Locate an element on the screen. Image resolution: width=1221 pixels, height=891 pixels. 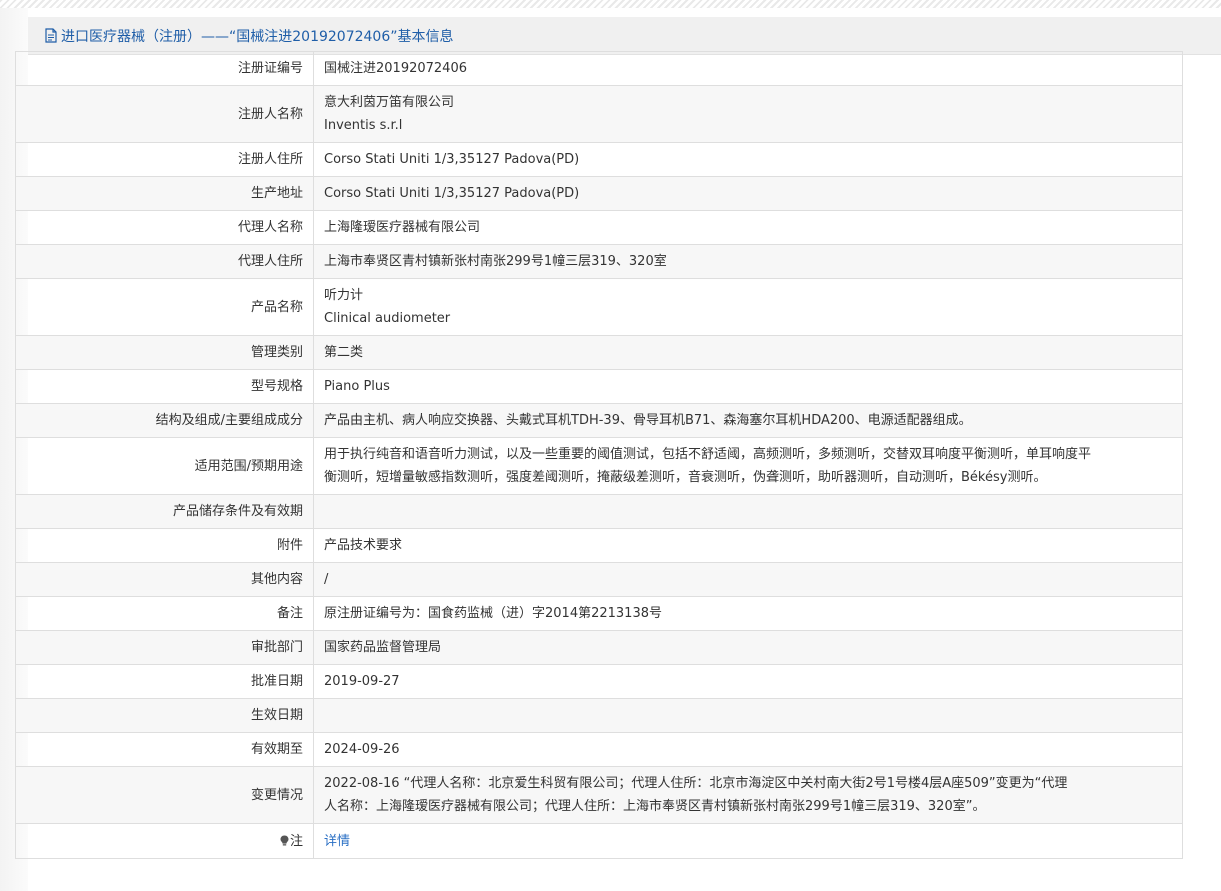
product-name-en: Clinical audiometer is located at coordinates (387, 318).